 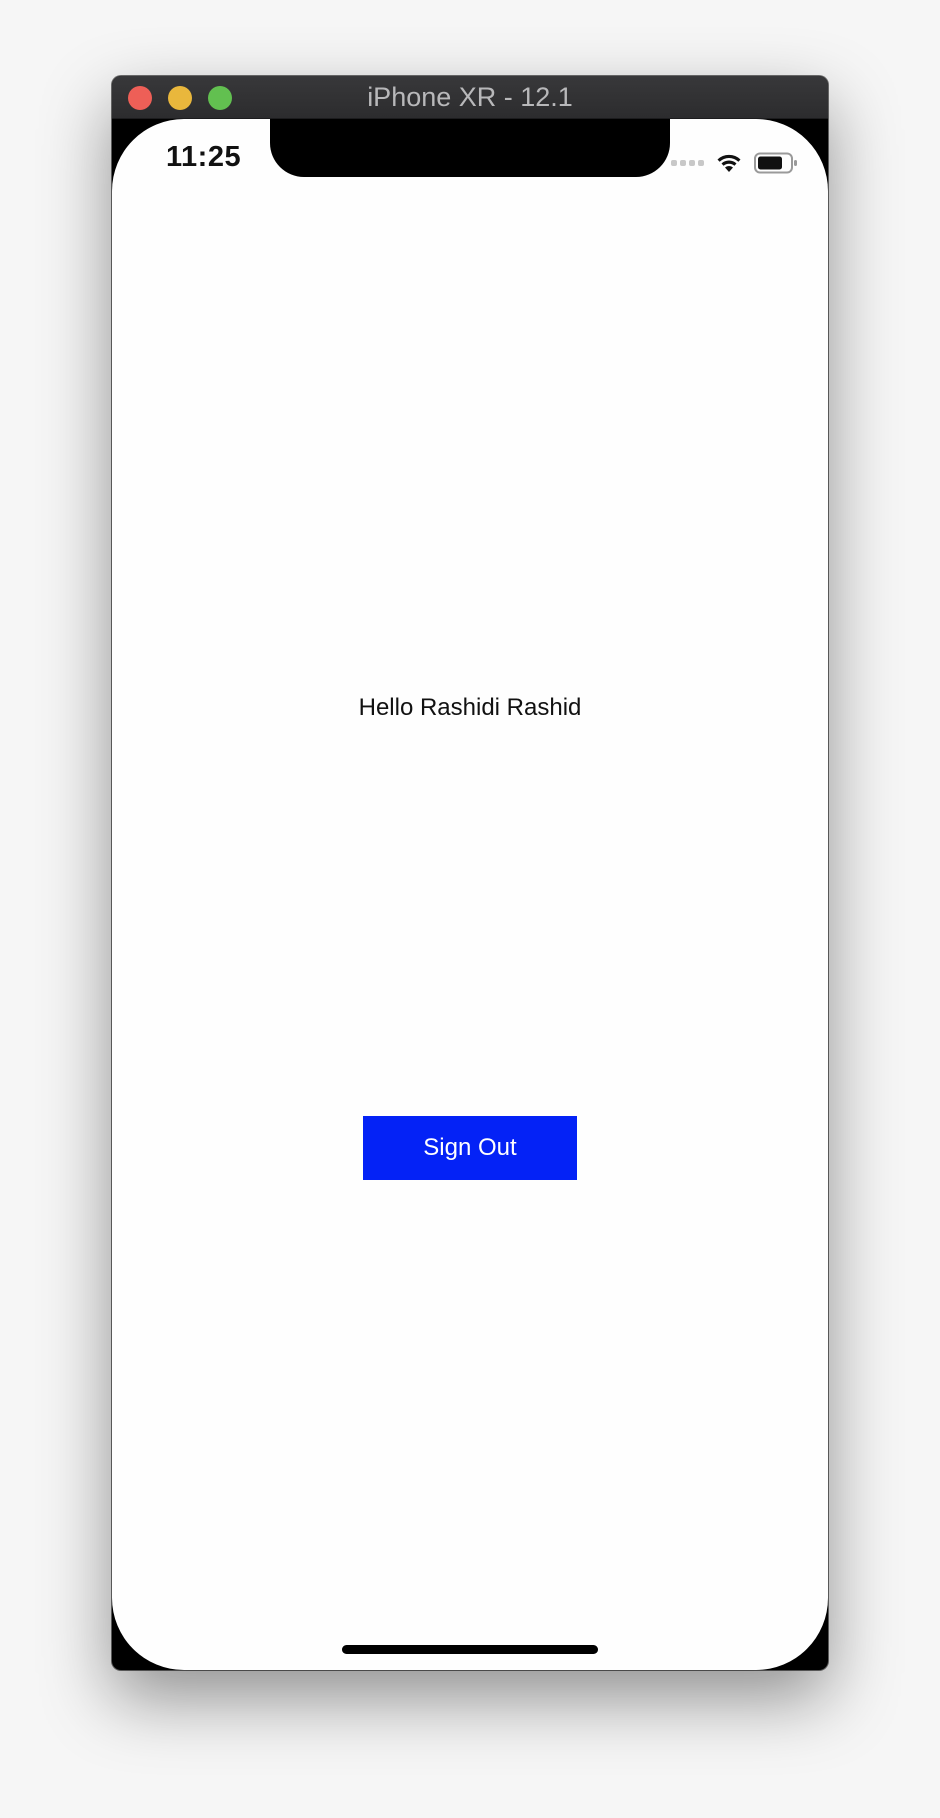 I want to click on sign-out-button: Sign Out, so click(x=470, y=1148).